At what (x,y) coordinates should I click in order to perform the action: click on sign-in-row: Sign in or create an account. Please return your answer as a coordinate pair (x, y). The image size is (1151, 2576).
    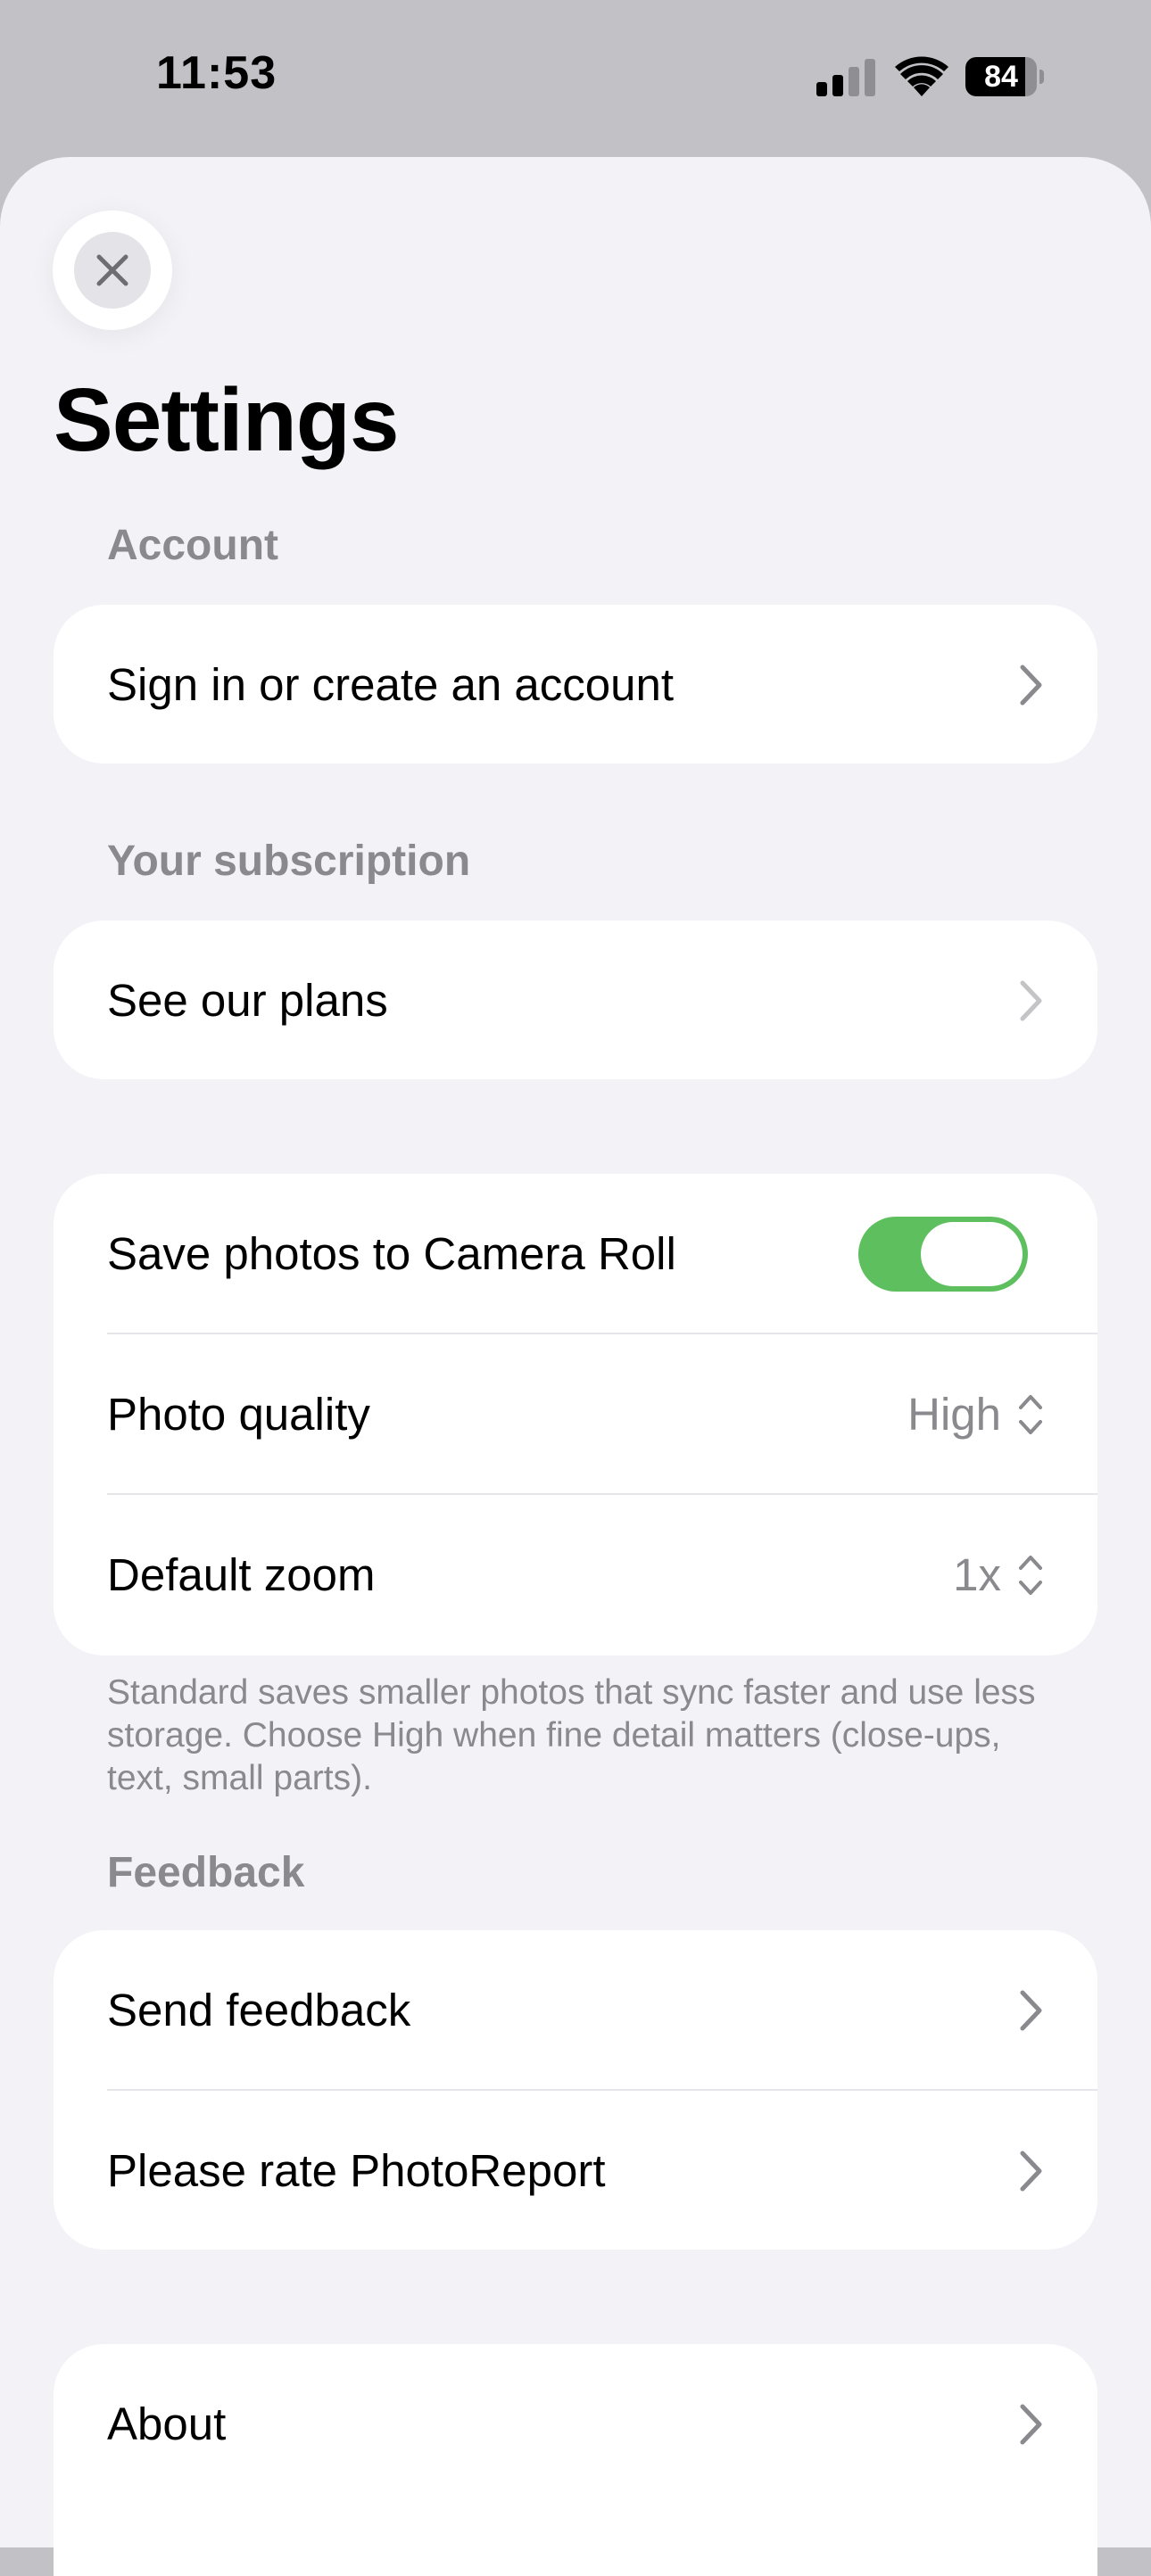
    Looking at the image, I should click on (575, 685).